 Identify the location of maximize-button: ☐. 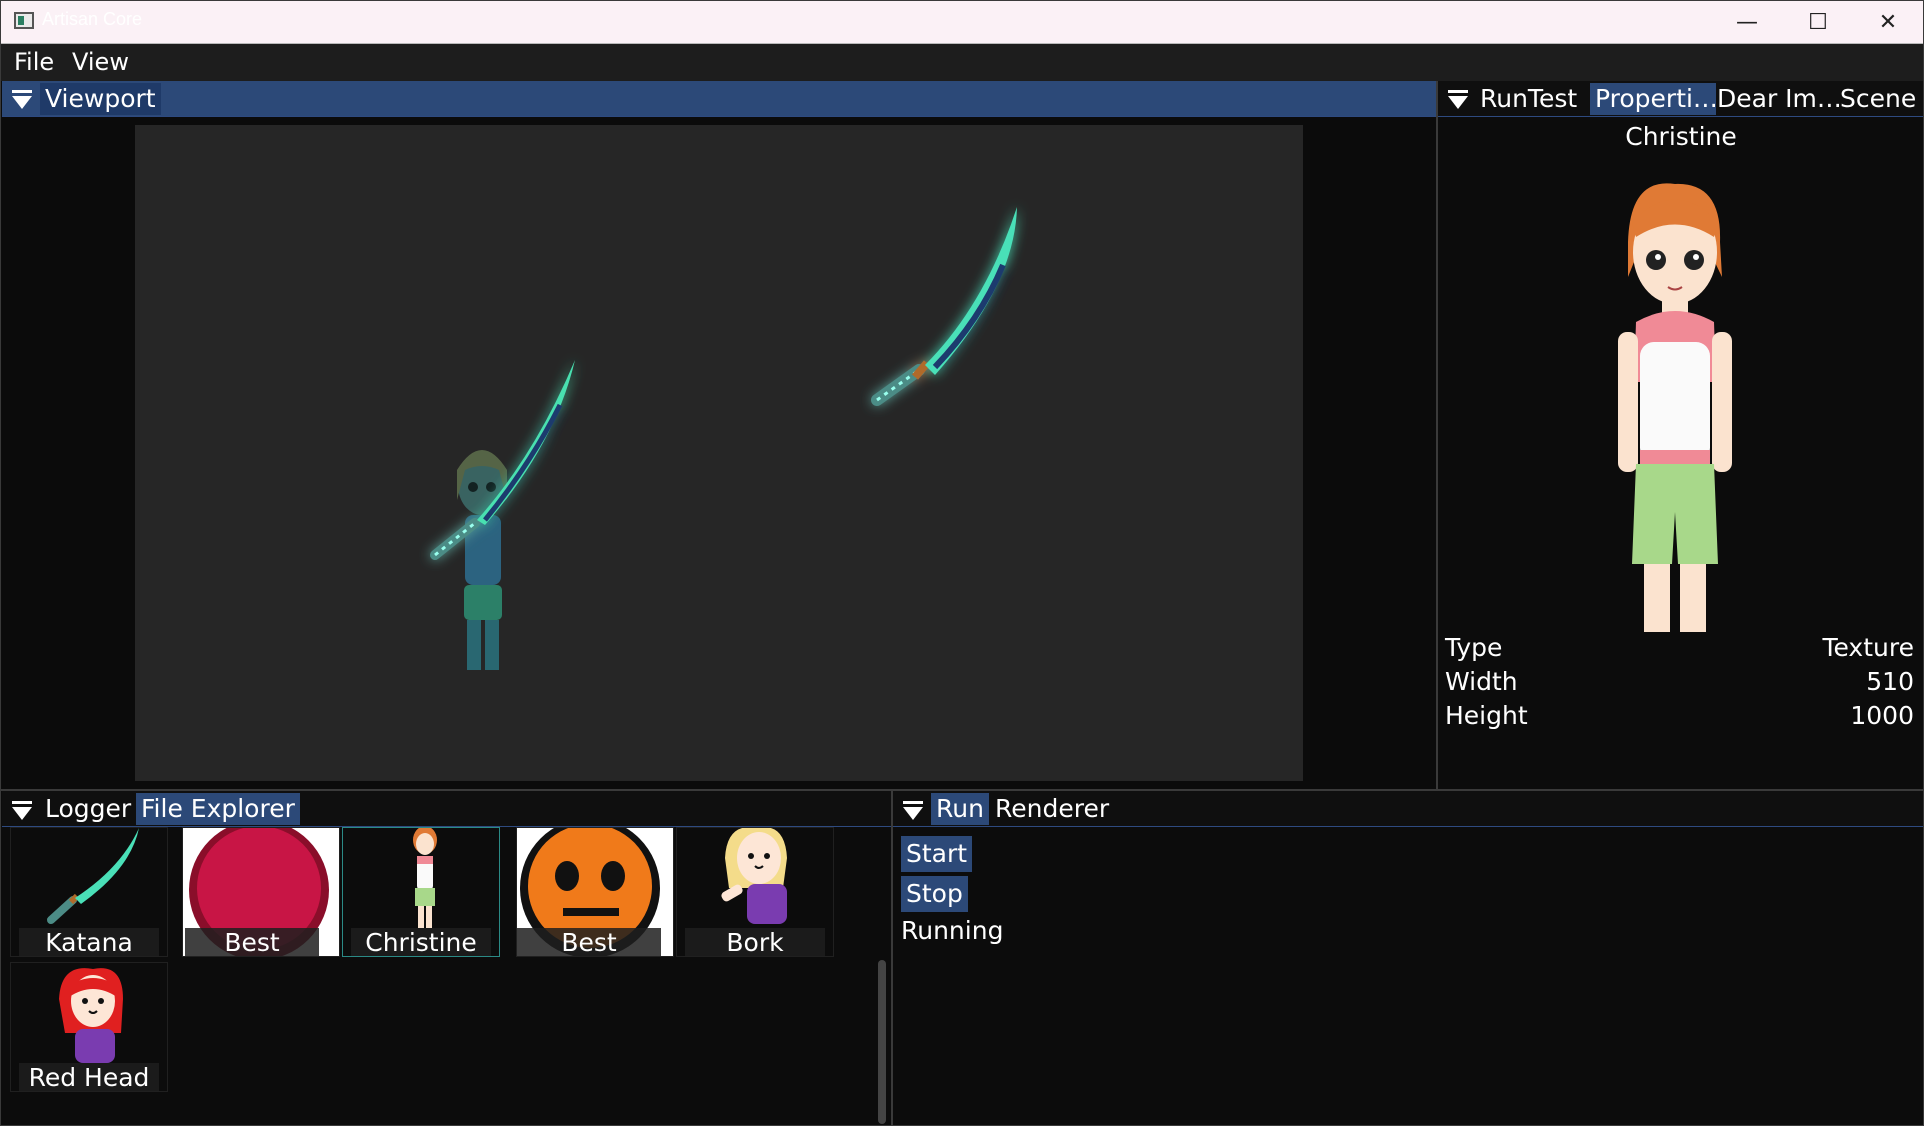
(1818, 22).